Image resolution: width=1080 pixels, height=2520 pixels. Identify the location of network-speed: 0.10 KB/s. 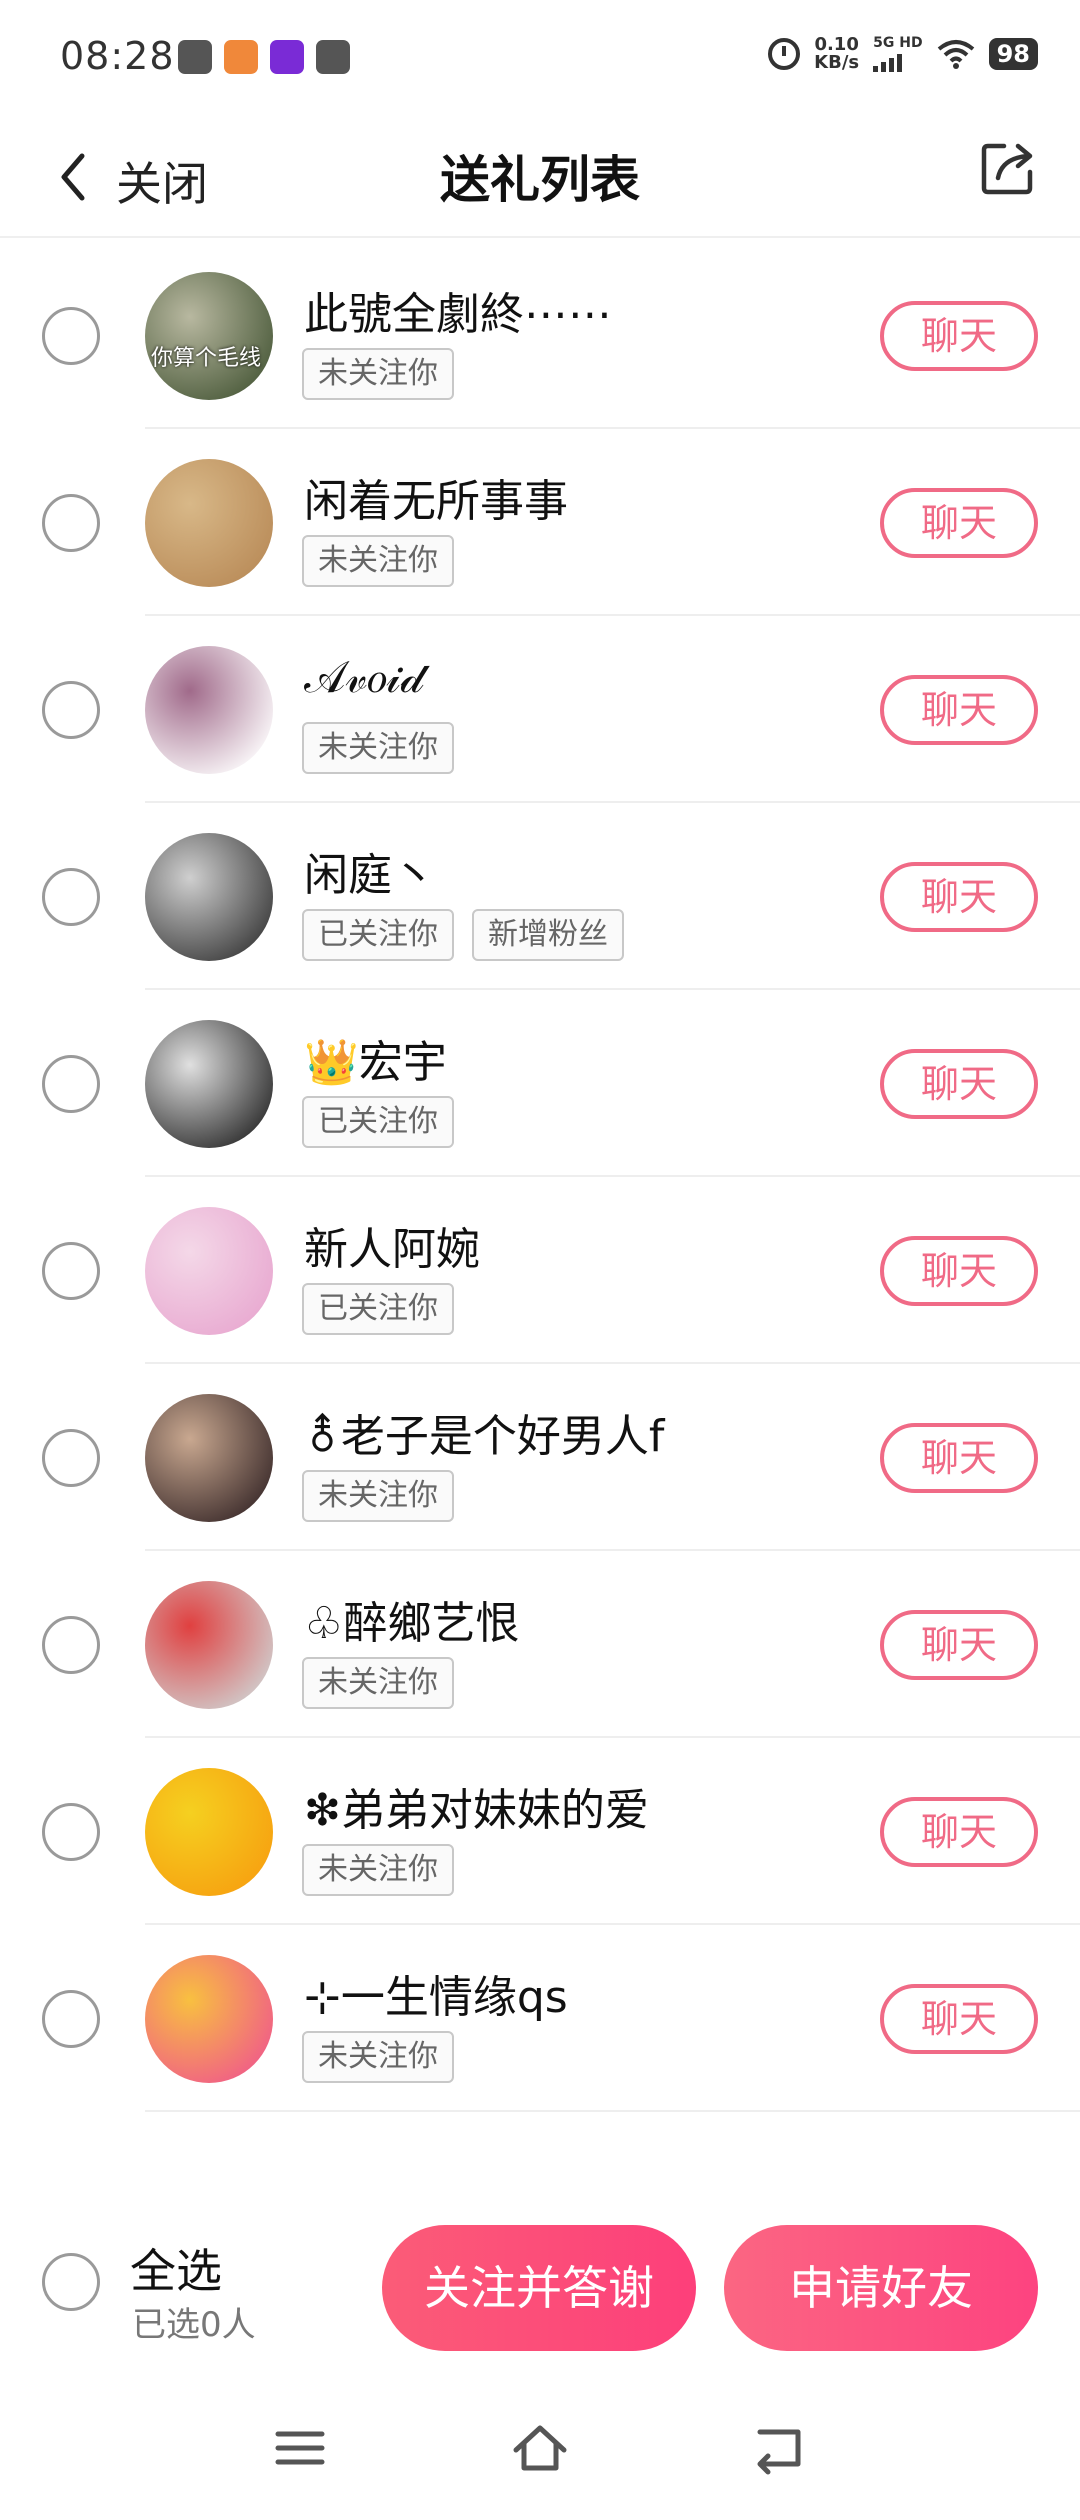
(836, 54).